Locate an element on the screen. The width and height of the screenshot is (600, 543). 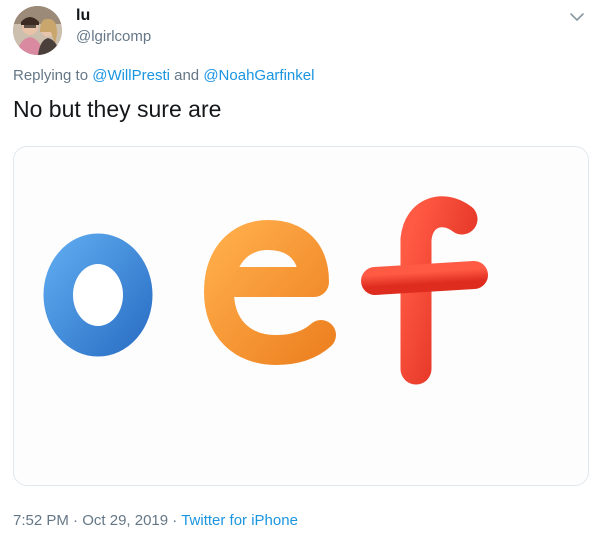
mention-link-1: @WillPresti is located at coordinates (131, 75).